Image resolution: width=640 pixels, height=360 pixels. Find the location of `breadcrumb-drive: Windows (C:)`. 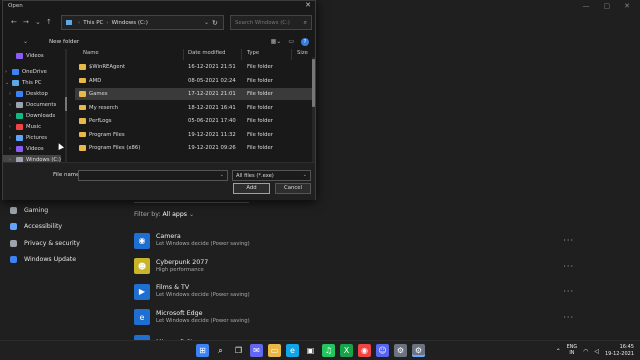

breadcrumb-drive: Windows (C:) is located at coordinates (130, 23).